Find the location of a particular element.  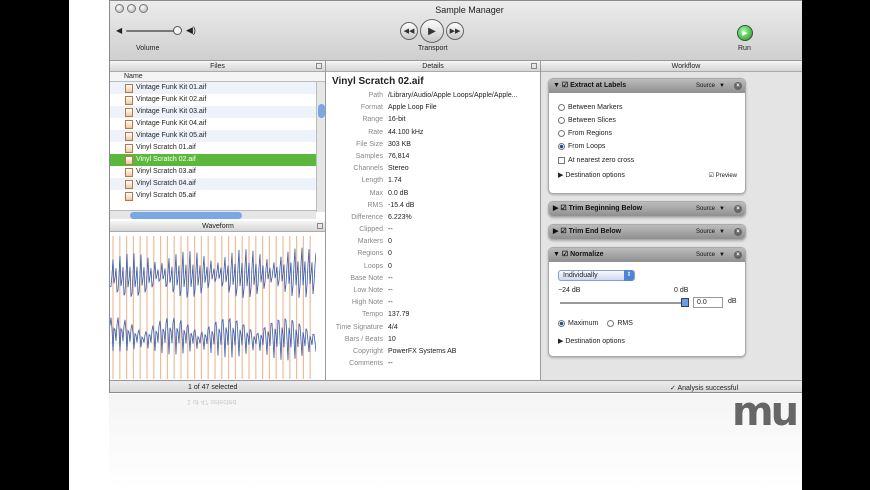

waveform-header: Waveform is located at coordinates (217, 226).